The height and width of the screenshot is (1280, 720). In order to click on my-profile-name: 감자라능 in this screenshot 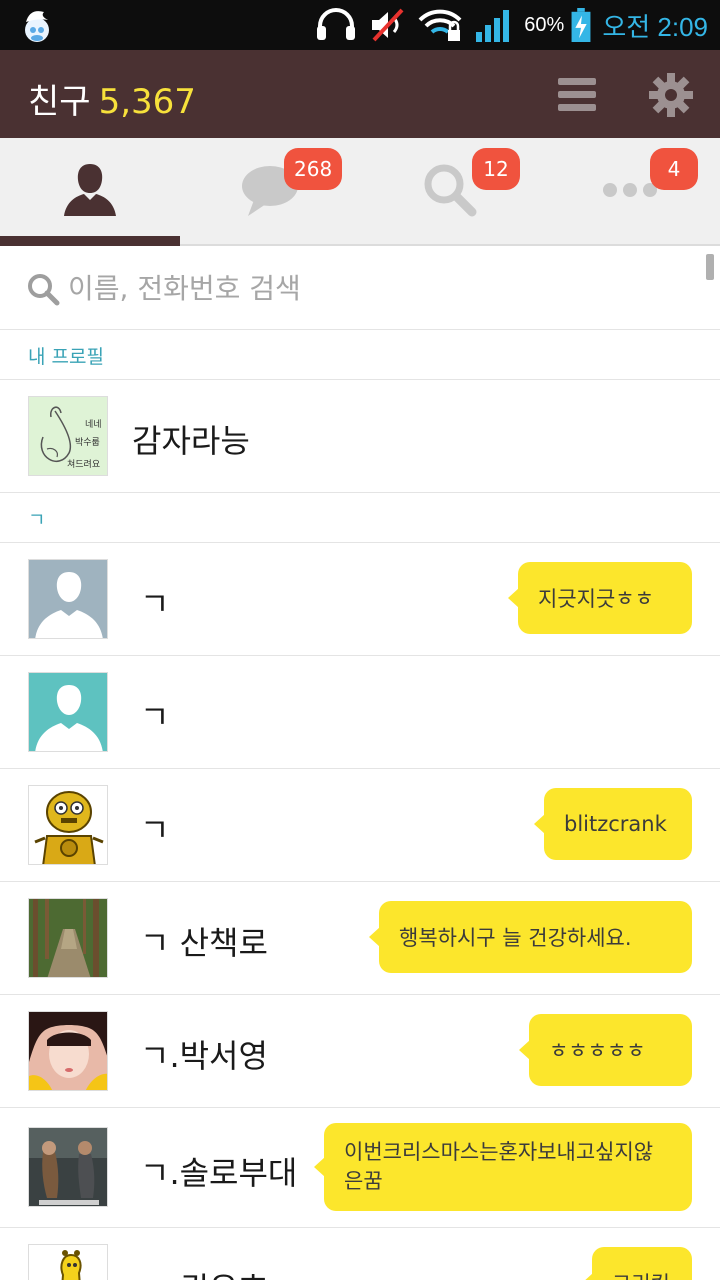, I will do `click(191, 441)`.